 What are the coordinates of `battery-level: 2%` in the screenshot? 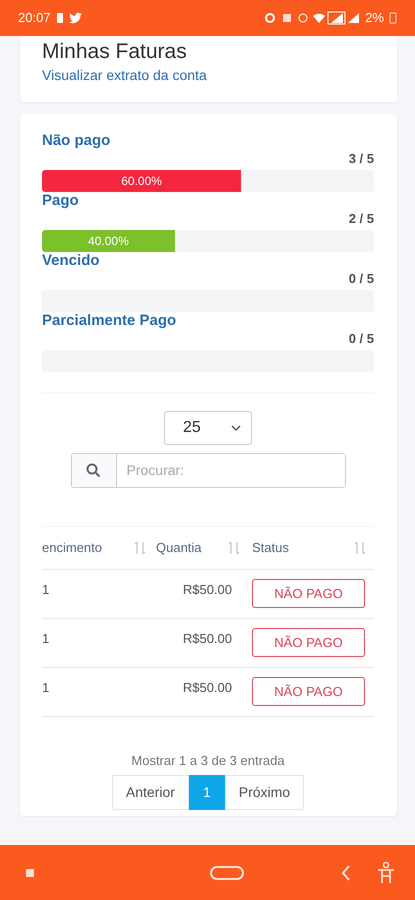 It's located at (374, 18).